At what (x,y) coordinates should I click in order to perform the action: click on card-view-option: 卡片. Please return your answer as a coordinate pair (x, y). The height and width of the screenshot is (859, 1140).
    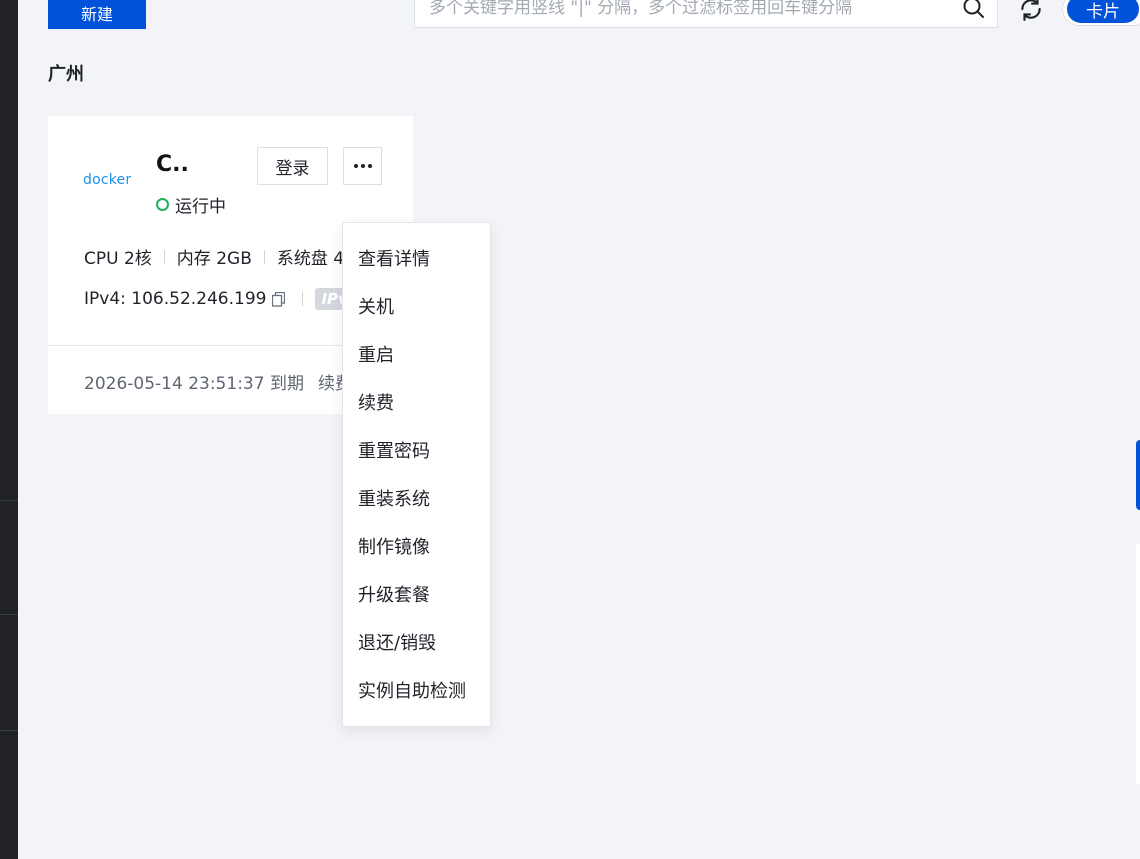
    Looking at the image, I should click on (1103, 11).